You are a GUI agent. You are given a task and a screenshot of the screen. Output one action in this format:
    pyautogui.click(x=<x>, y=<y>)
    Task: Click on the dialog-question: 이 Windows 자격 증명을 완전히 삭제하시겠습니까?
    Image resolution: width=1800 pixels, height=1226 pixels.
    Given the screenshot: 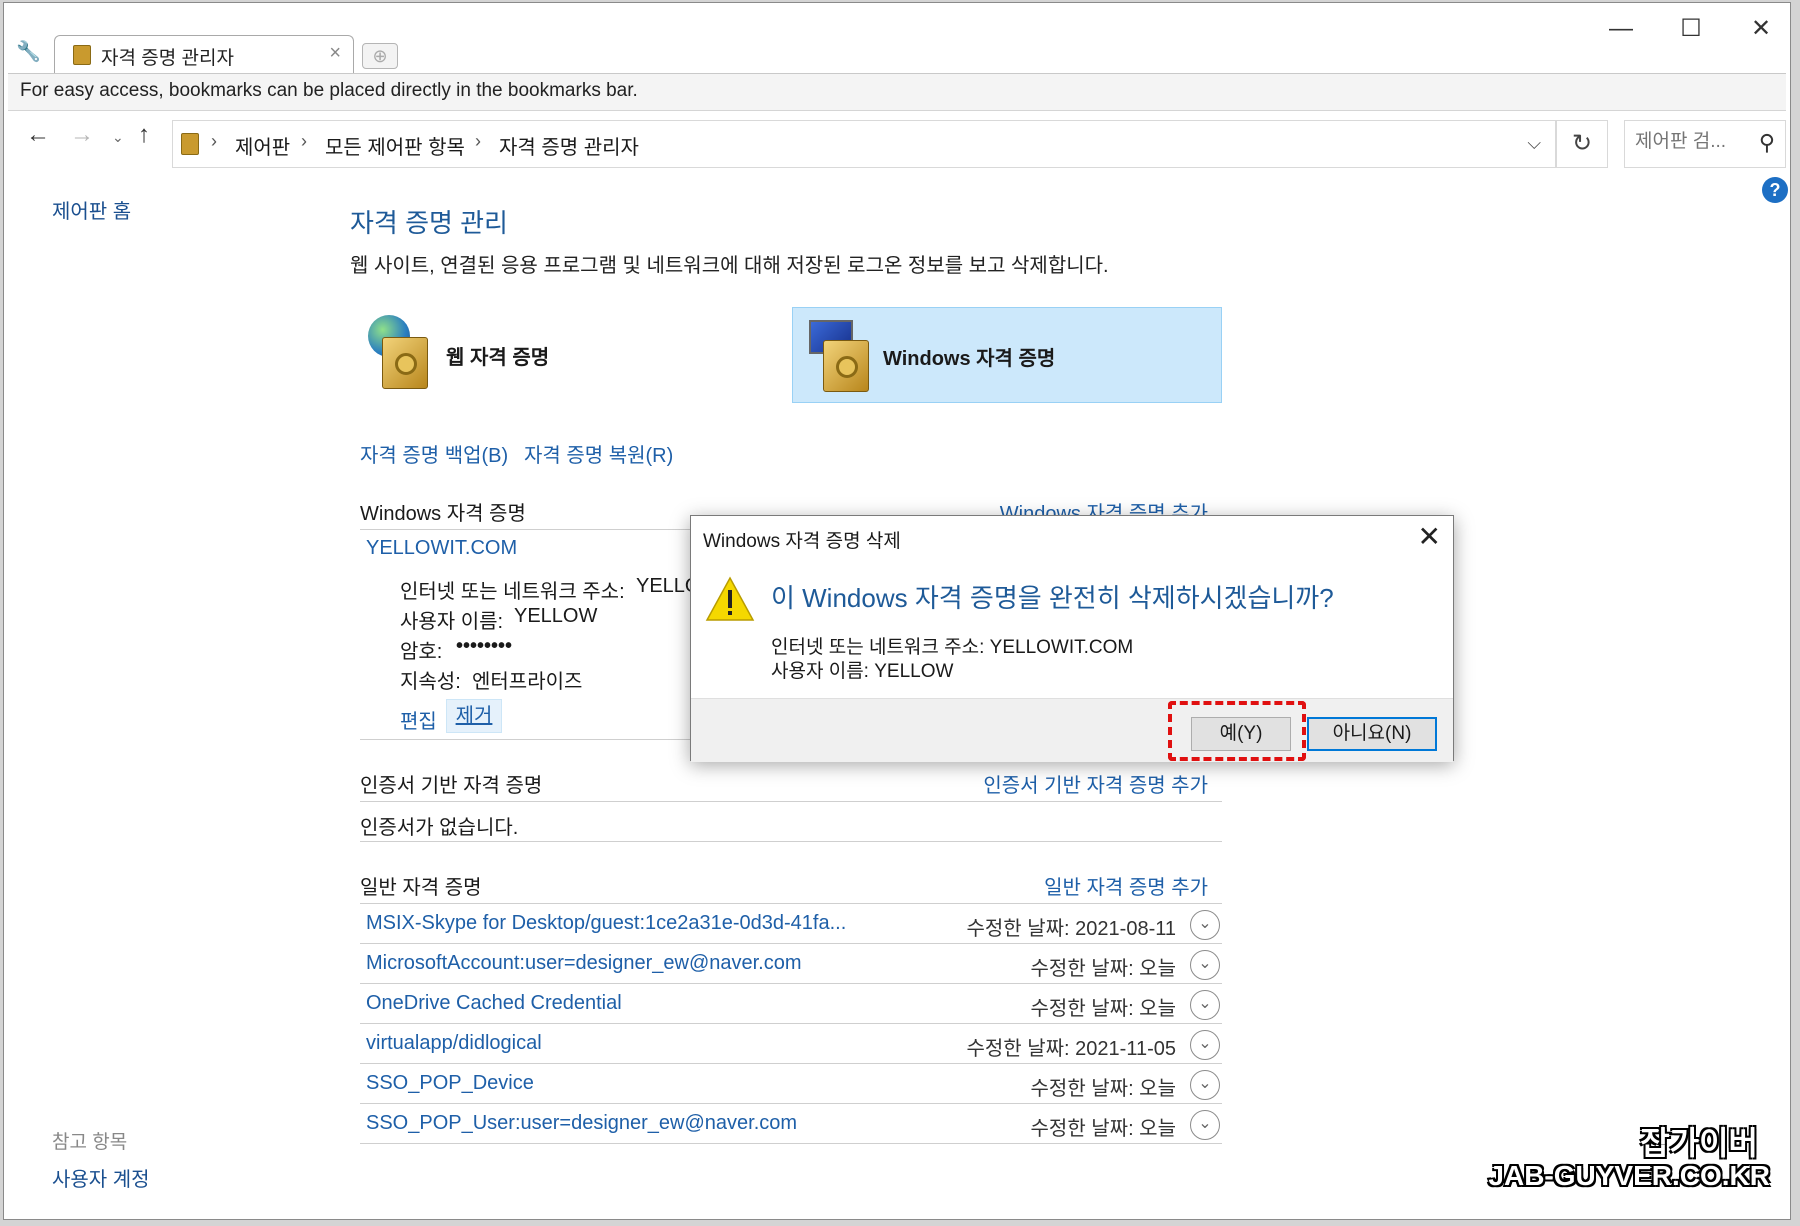 What is the action you would take?
    pyautogui.click(x=1052, y=598)
    